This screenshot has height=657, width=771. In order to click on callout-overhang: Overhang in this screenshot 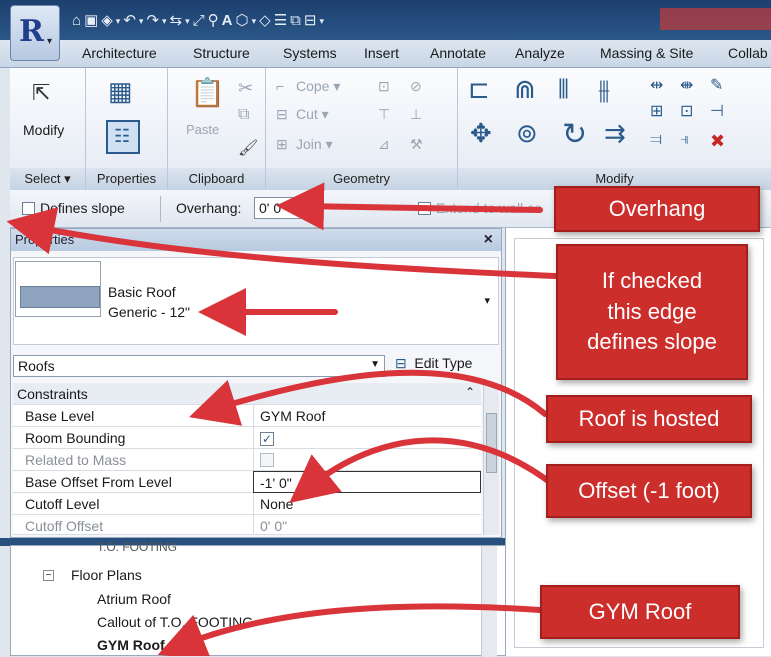, I will do `click(657, 209)`.